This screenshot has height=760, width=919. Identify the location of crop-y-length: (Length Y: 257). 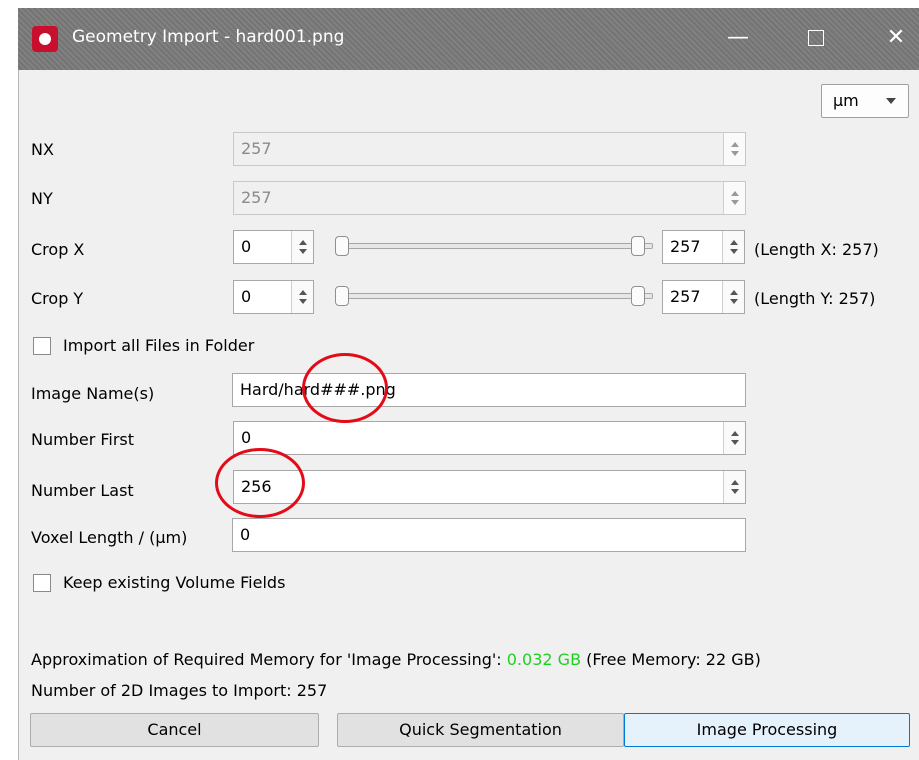
(815, 298).